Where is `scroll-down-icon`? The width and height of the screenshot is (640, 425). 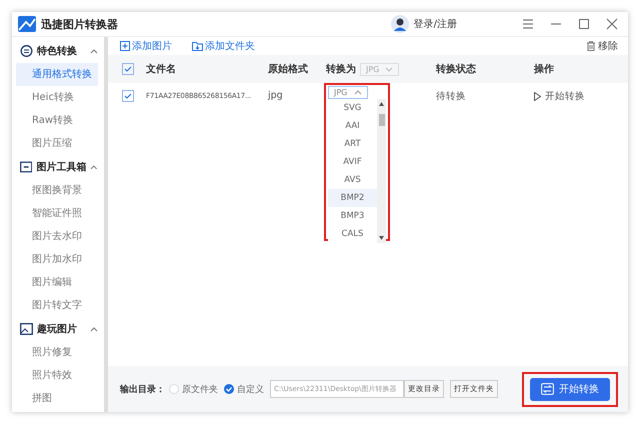 scroll-down-icon is located at coordinates (381, 238).